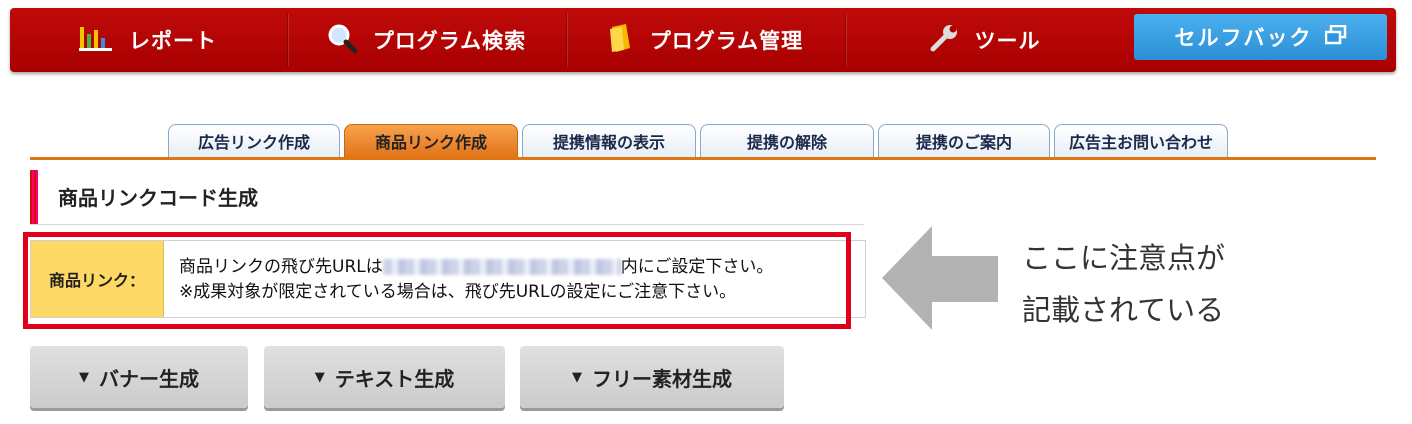 Image resolution: width=1412 pixels, height=424 pixels. What do you see at coordinates (158, 198) in the screenshot?
I see `section-title: 商品リンクコード生成` at bounding box center [158, 198].